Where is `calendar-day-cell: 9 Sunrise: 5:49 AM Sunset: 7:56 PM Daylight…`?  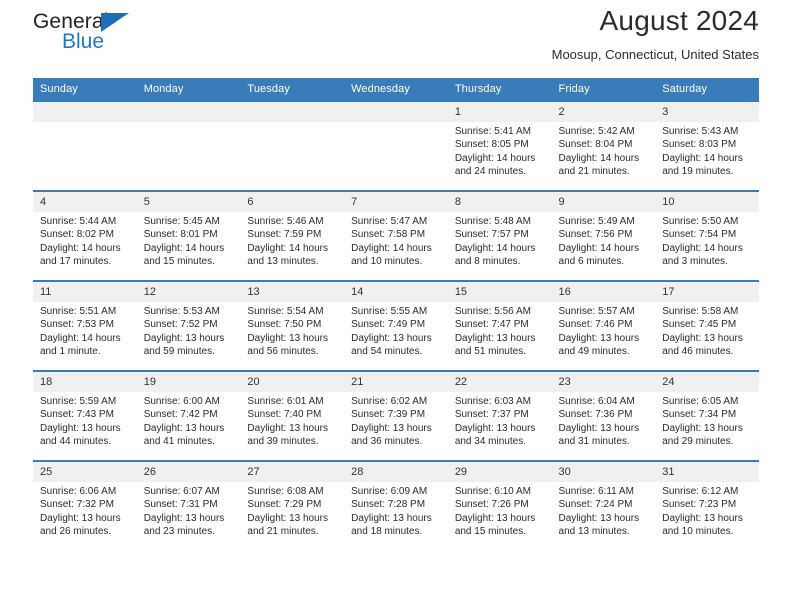
calendar-day-cell: 9 Sunrise: 5:49 AM Sunset: 7:56 PM Daylight… is located at coordinates (603, 235).